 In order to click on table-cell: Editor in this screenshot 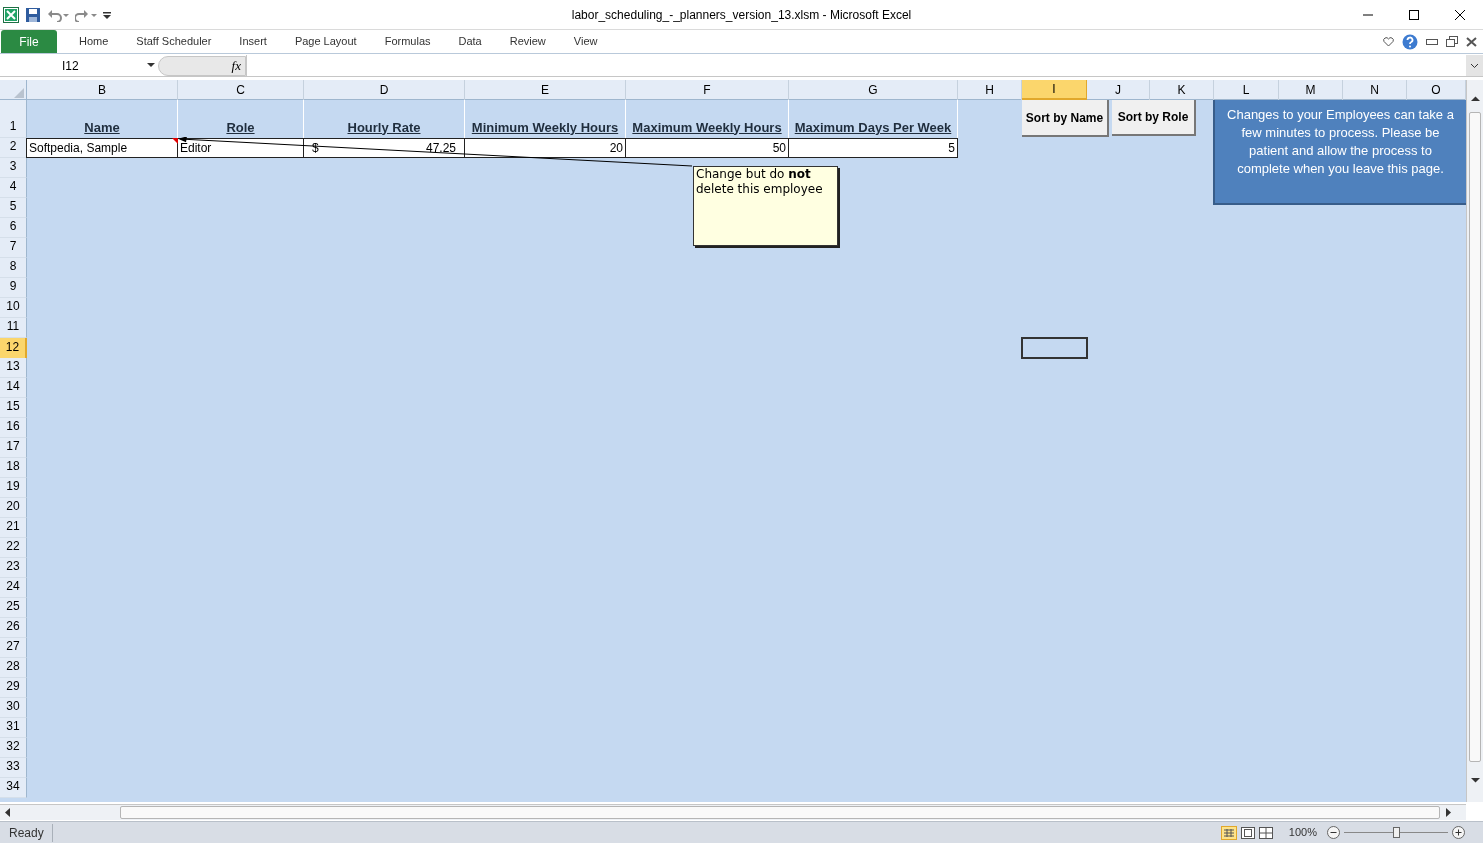, I will do `click(240, 148)`.